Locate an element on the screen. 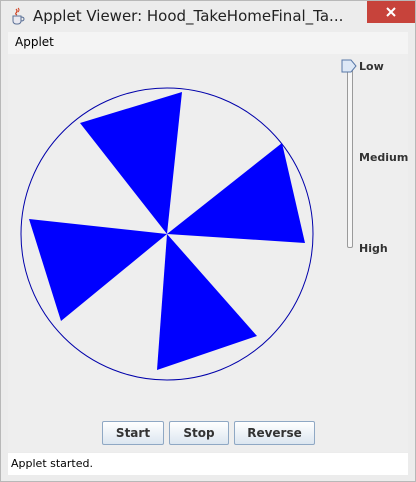  speed-label-medium: Medium is located at coordinates (384, 157).